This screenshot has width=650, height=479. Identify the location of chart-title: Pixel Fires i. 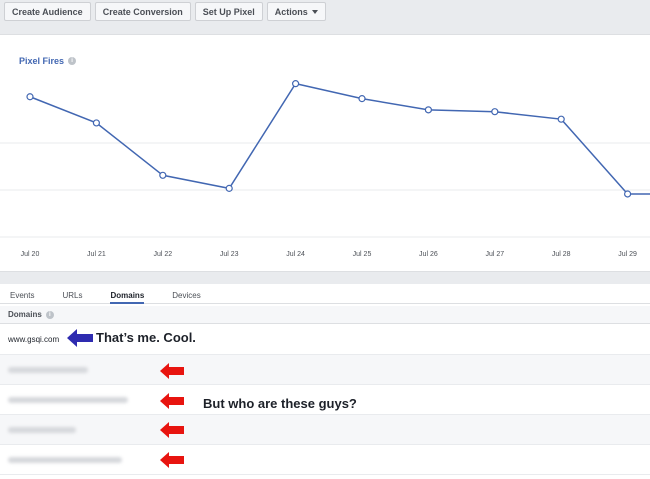
(48, 61).